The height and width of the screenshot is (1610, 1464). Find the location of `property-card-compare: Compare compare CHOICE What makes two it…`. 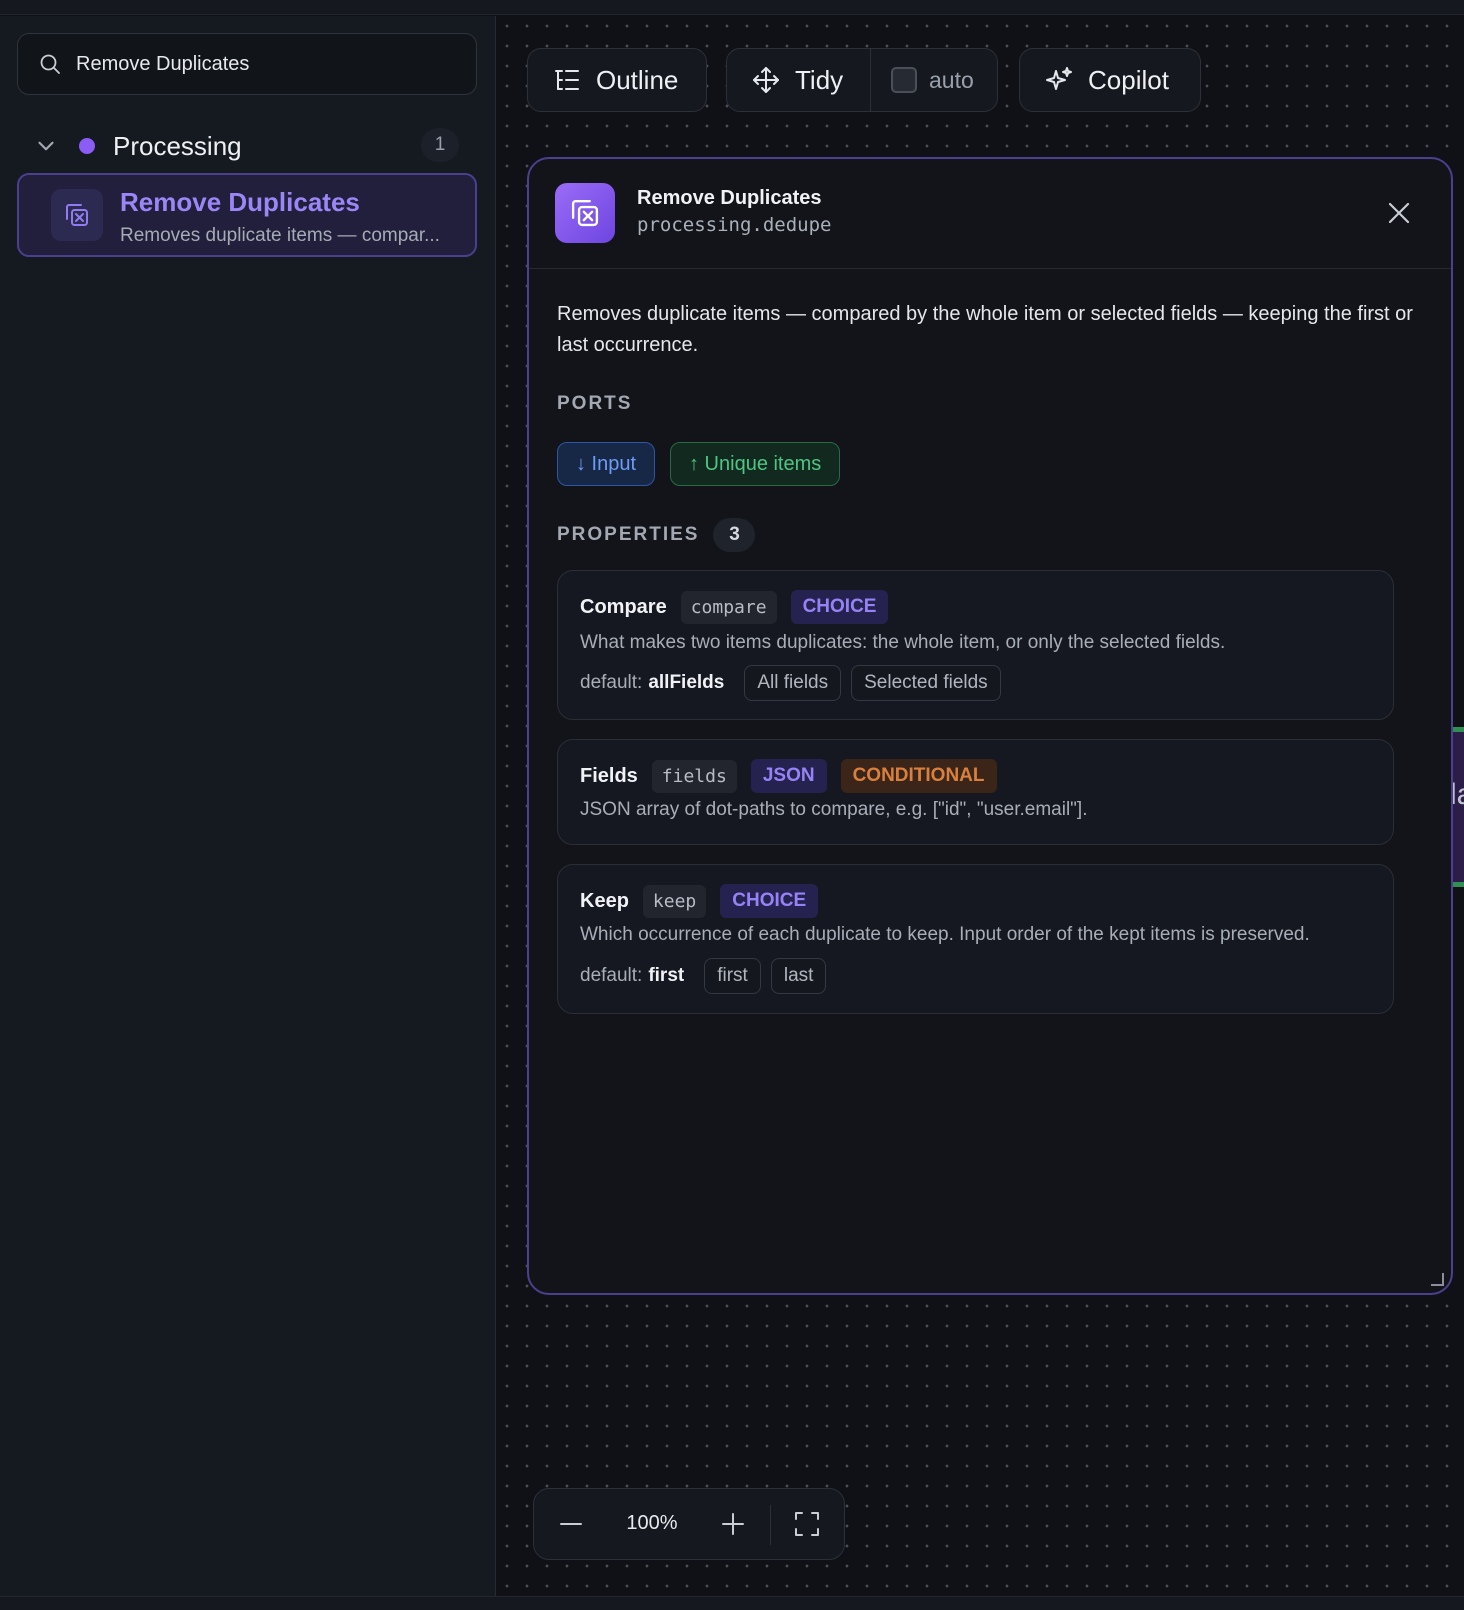

property-card-compare: Compare compare CHOICE What makes two it… is located at coordinates (975, 645).